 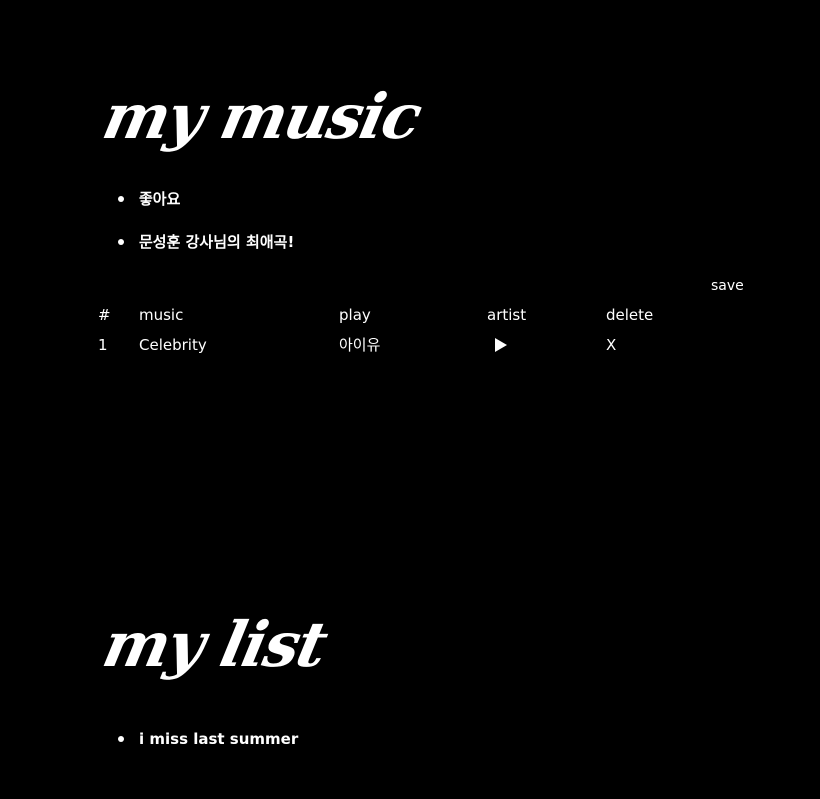 I want to click on list-item: 문성훈 강사님의 최애곡!, so click(x=206, y=242).